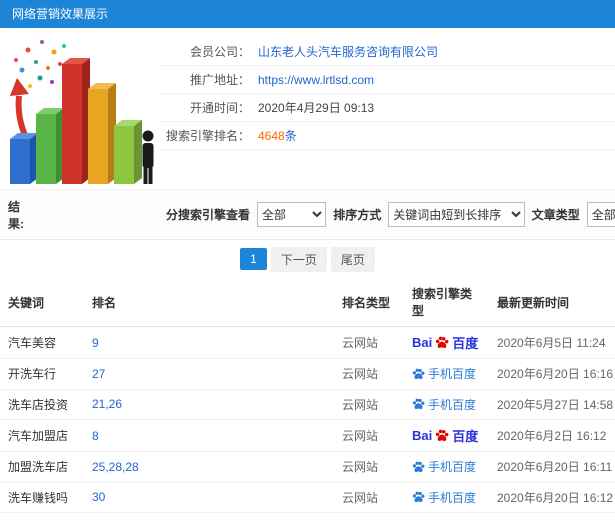 The image size is (615, 520). I want to click on keyword-cell: 洗车店利润, so click(42, 516).